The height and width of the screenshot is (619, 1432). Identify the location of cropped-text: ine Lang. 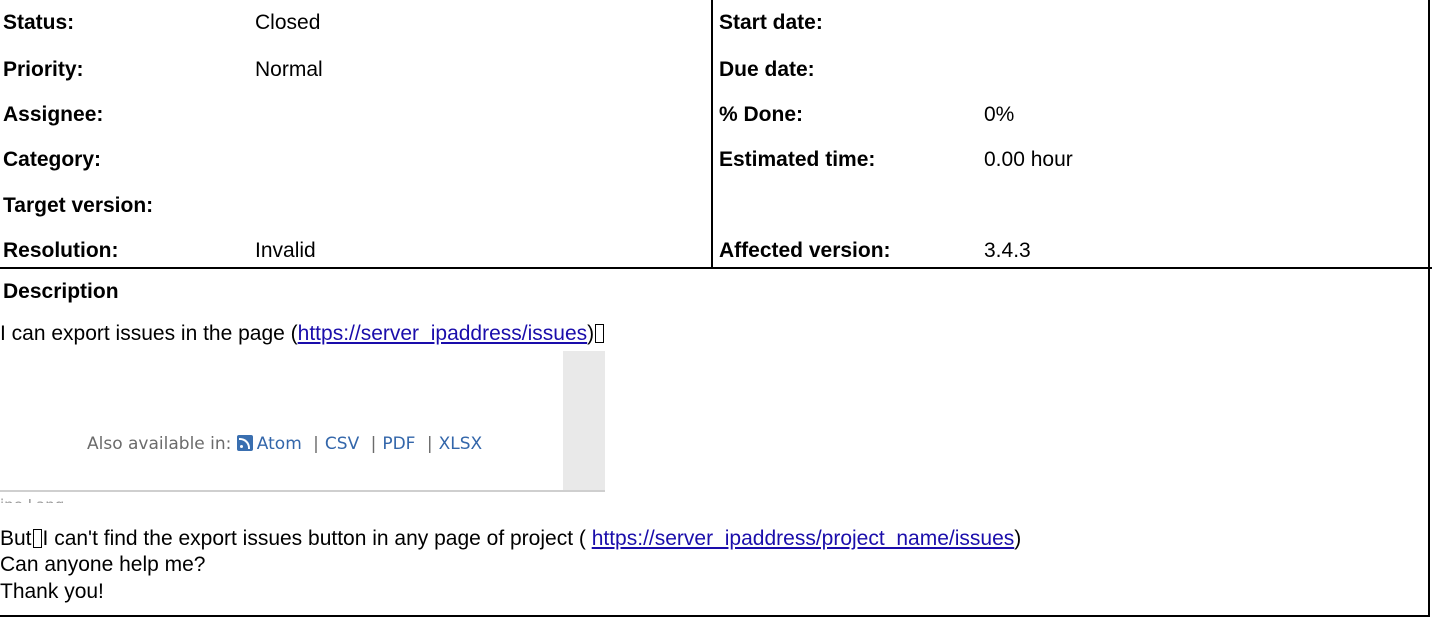
(32, 499).